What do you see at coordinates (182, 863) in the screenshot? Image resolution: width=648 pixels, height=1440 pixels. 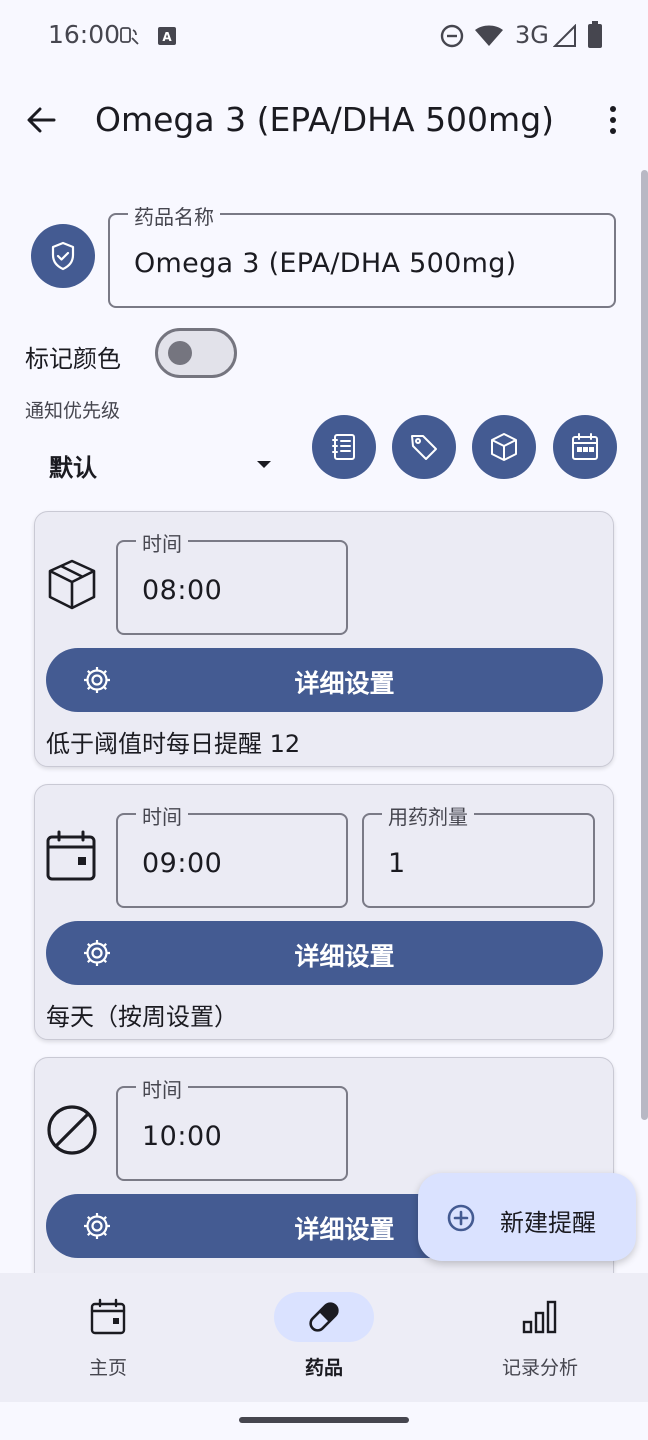 I see `time-value: 09:00` at bounding box center [182, 863].